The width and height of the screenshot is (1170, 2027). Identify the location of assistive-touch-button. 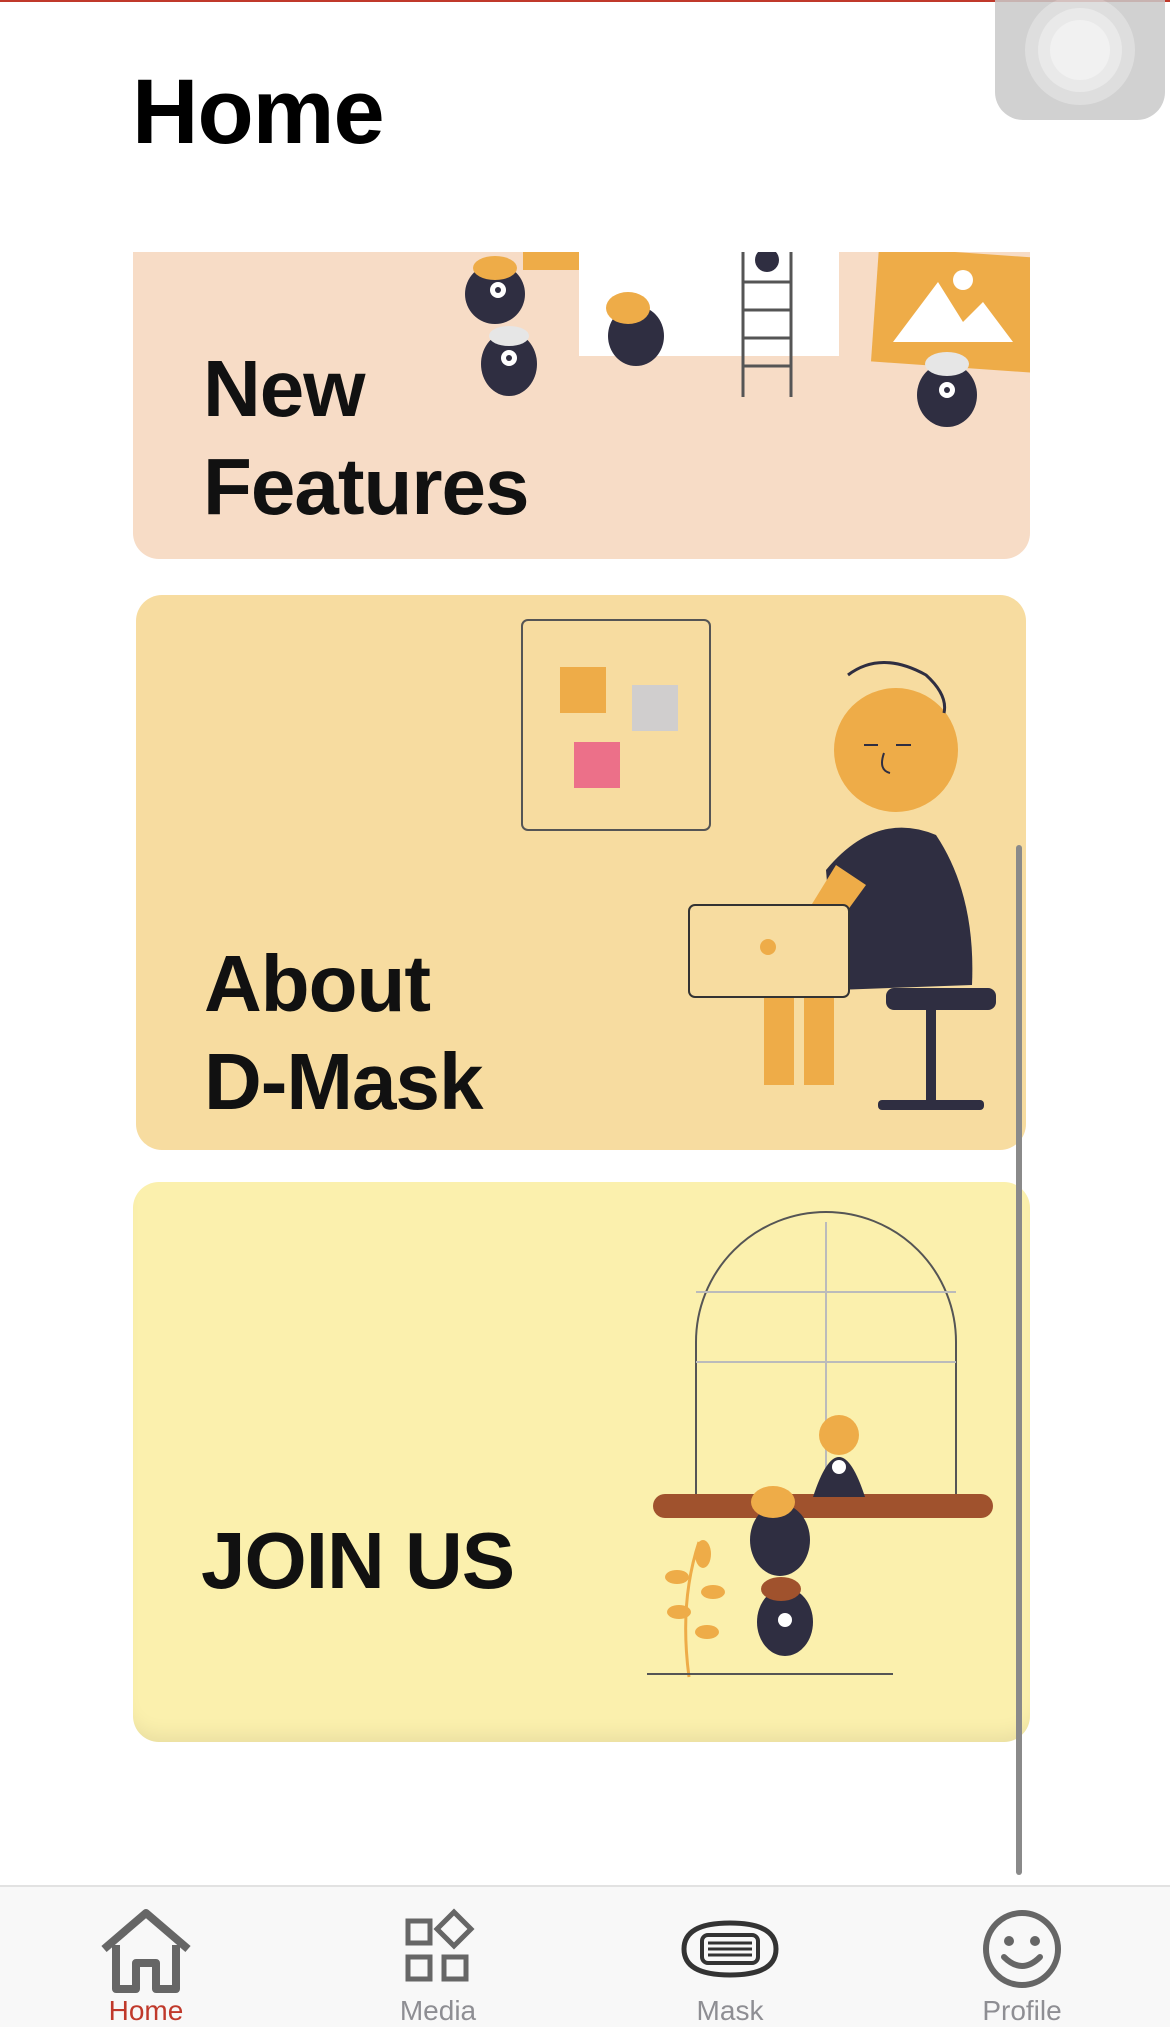
(1080, 60).